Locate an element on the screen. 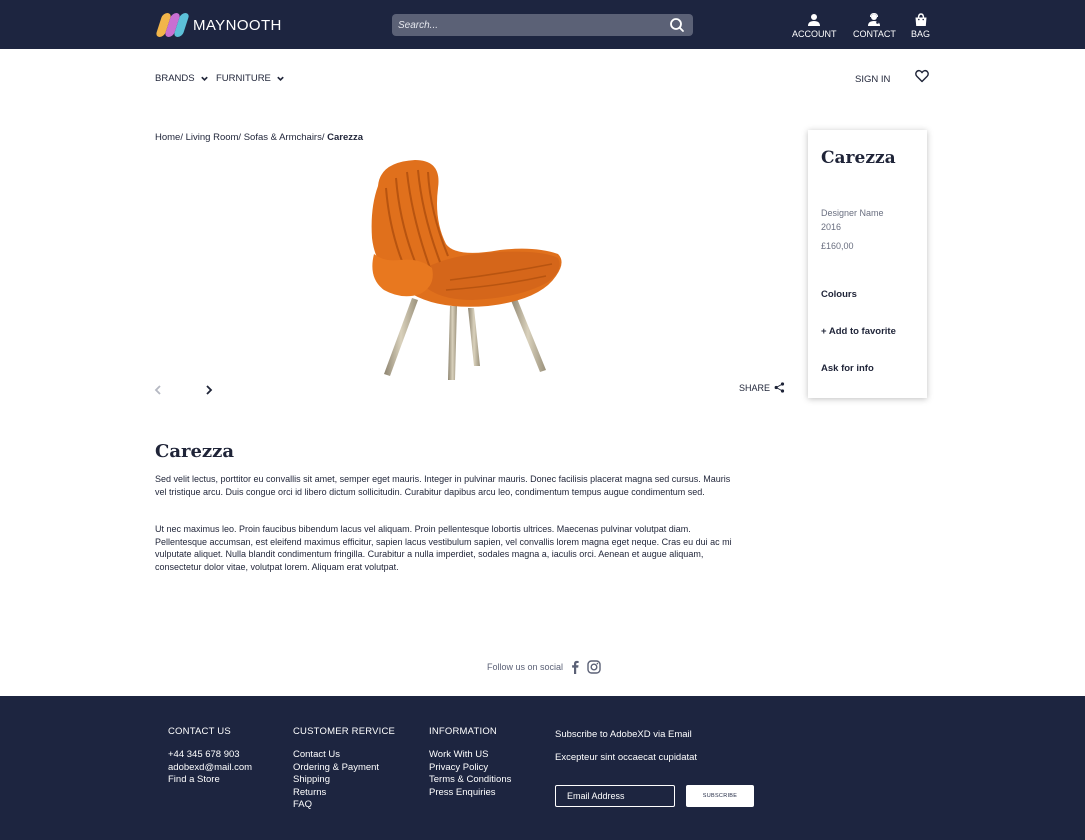  email-field is located at coordinates (615, 796).